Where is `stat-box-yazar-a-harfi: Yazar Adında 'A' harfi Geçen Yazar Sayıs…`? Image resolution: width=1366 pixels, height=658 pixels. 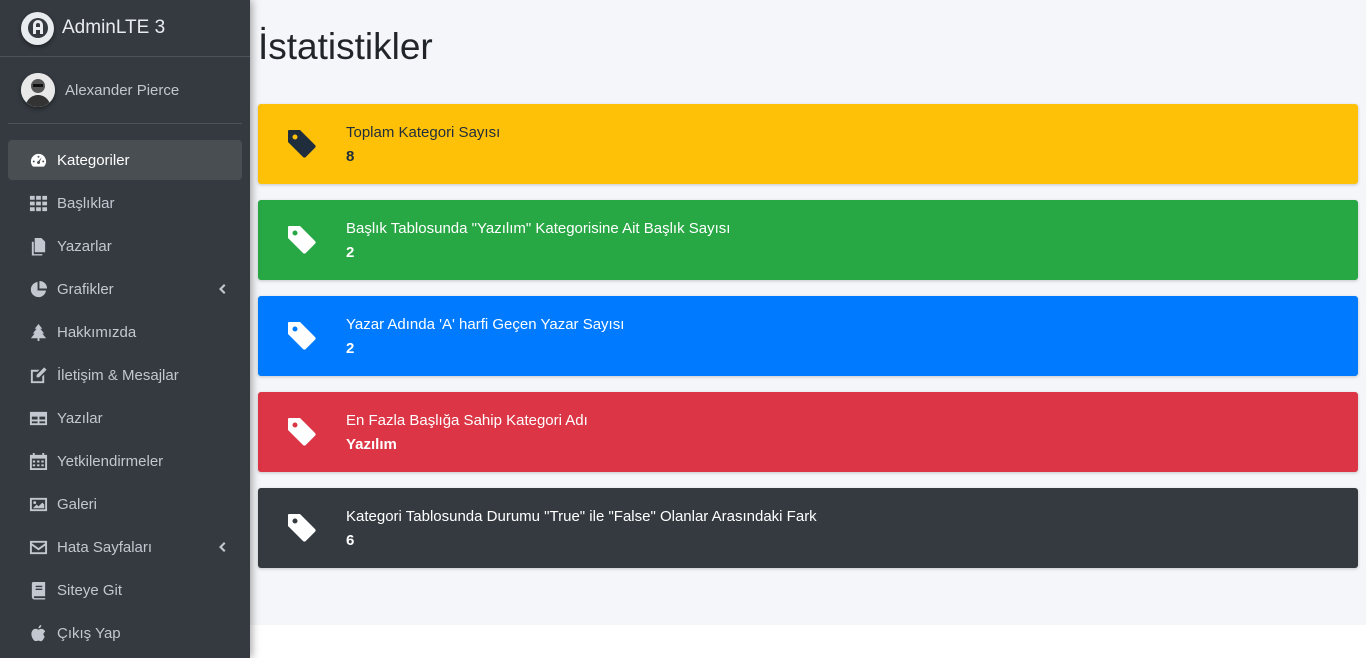
stat-box-yazar-a-harfi: Yazar Adında 'A' harfi Geçen Yazar Sayıs… is located at coordinates (808, 336).